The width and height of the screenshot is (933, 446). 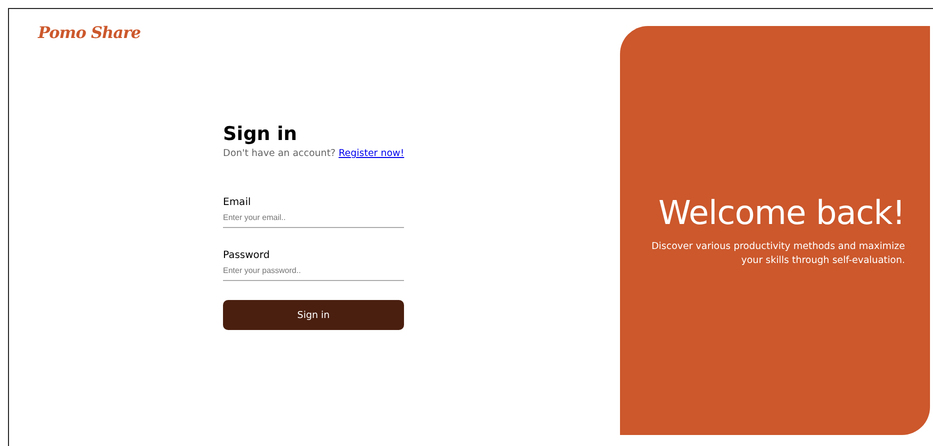 What do you see at coordinates (313, 272) in the screenshot?
I see `input-field: Enter your password..` at bounding box center [313, 272].